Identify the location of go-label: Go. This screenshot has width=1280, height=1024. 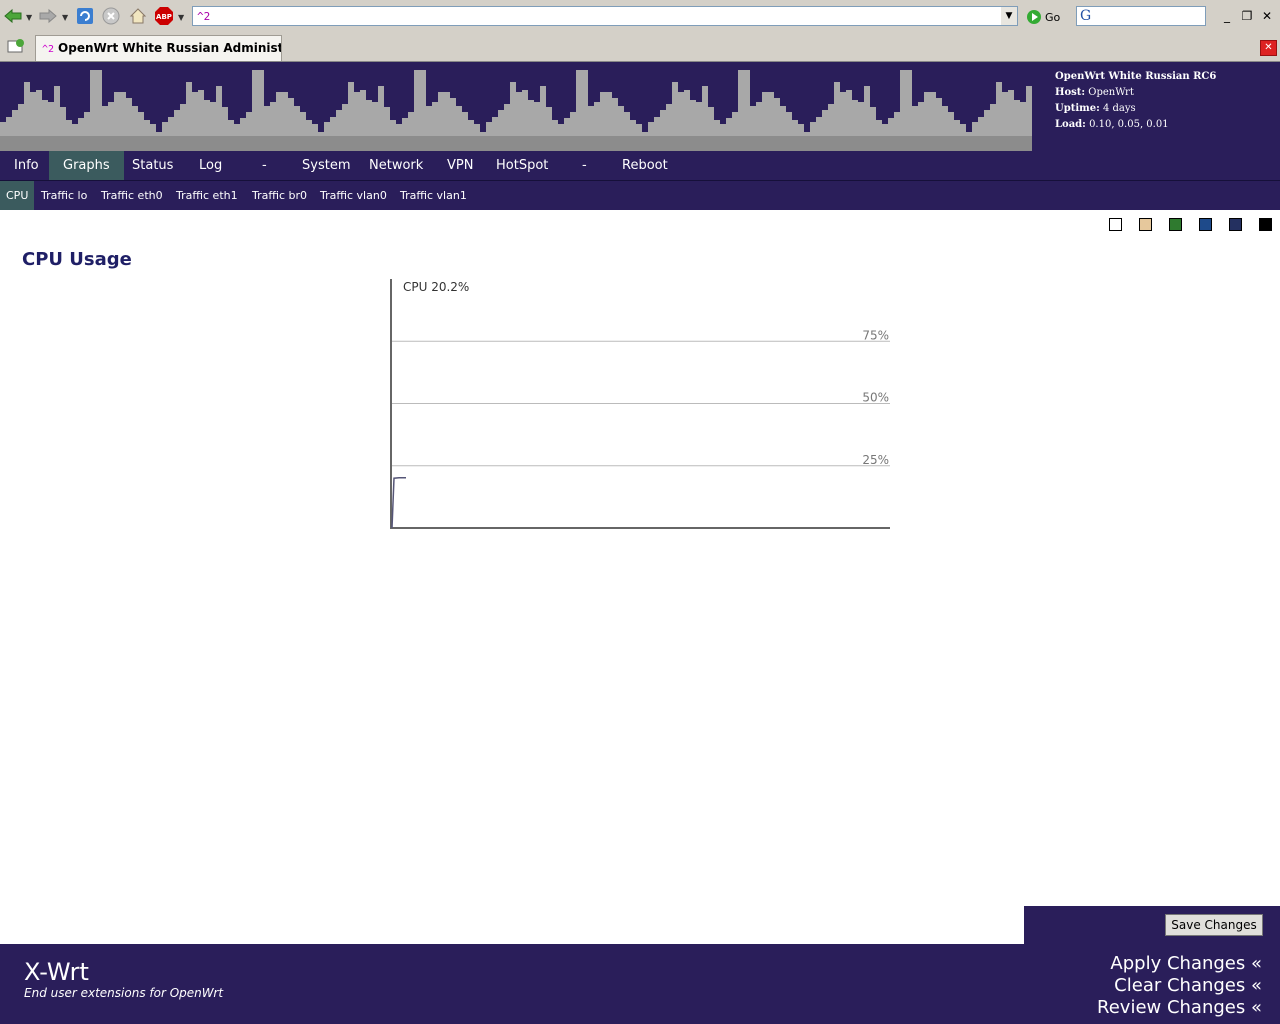
(1053, 17).